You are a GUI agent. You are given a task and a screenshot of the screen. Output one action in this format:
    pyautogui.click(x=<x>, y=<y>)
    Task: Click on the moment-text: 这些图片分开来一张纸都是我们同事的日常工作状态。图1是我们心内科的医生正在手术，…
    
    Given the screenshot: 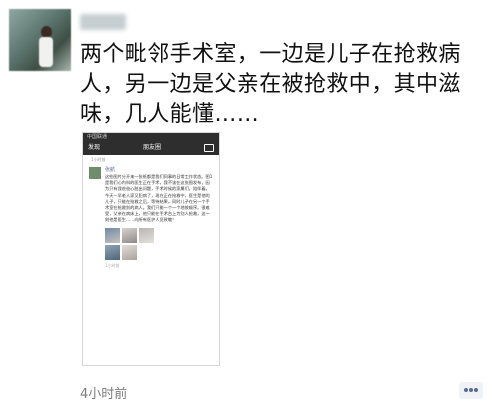 What is the action you would take?
    pyautogui.click(x=159, y=198)
    